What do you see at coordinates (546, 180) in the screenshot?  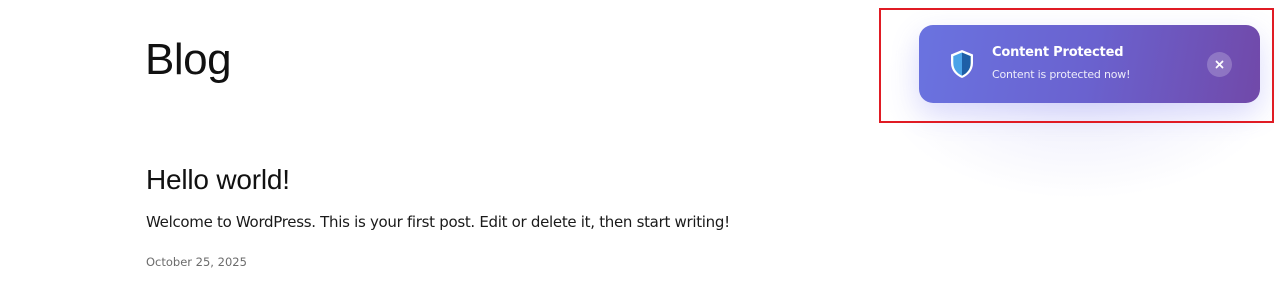 I see `post-title-link: Hello world!` at bounding box center [546, 180].